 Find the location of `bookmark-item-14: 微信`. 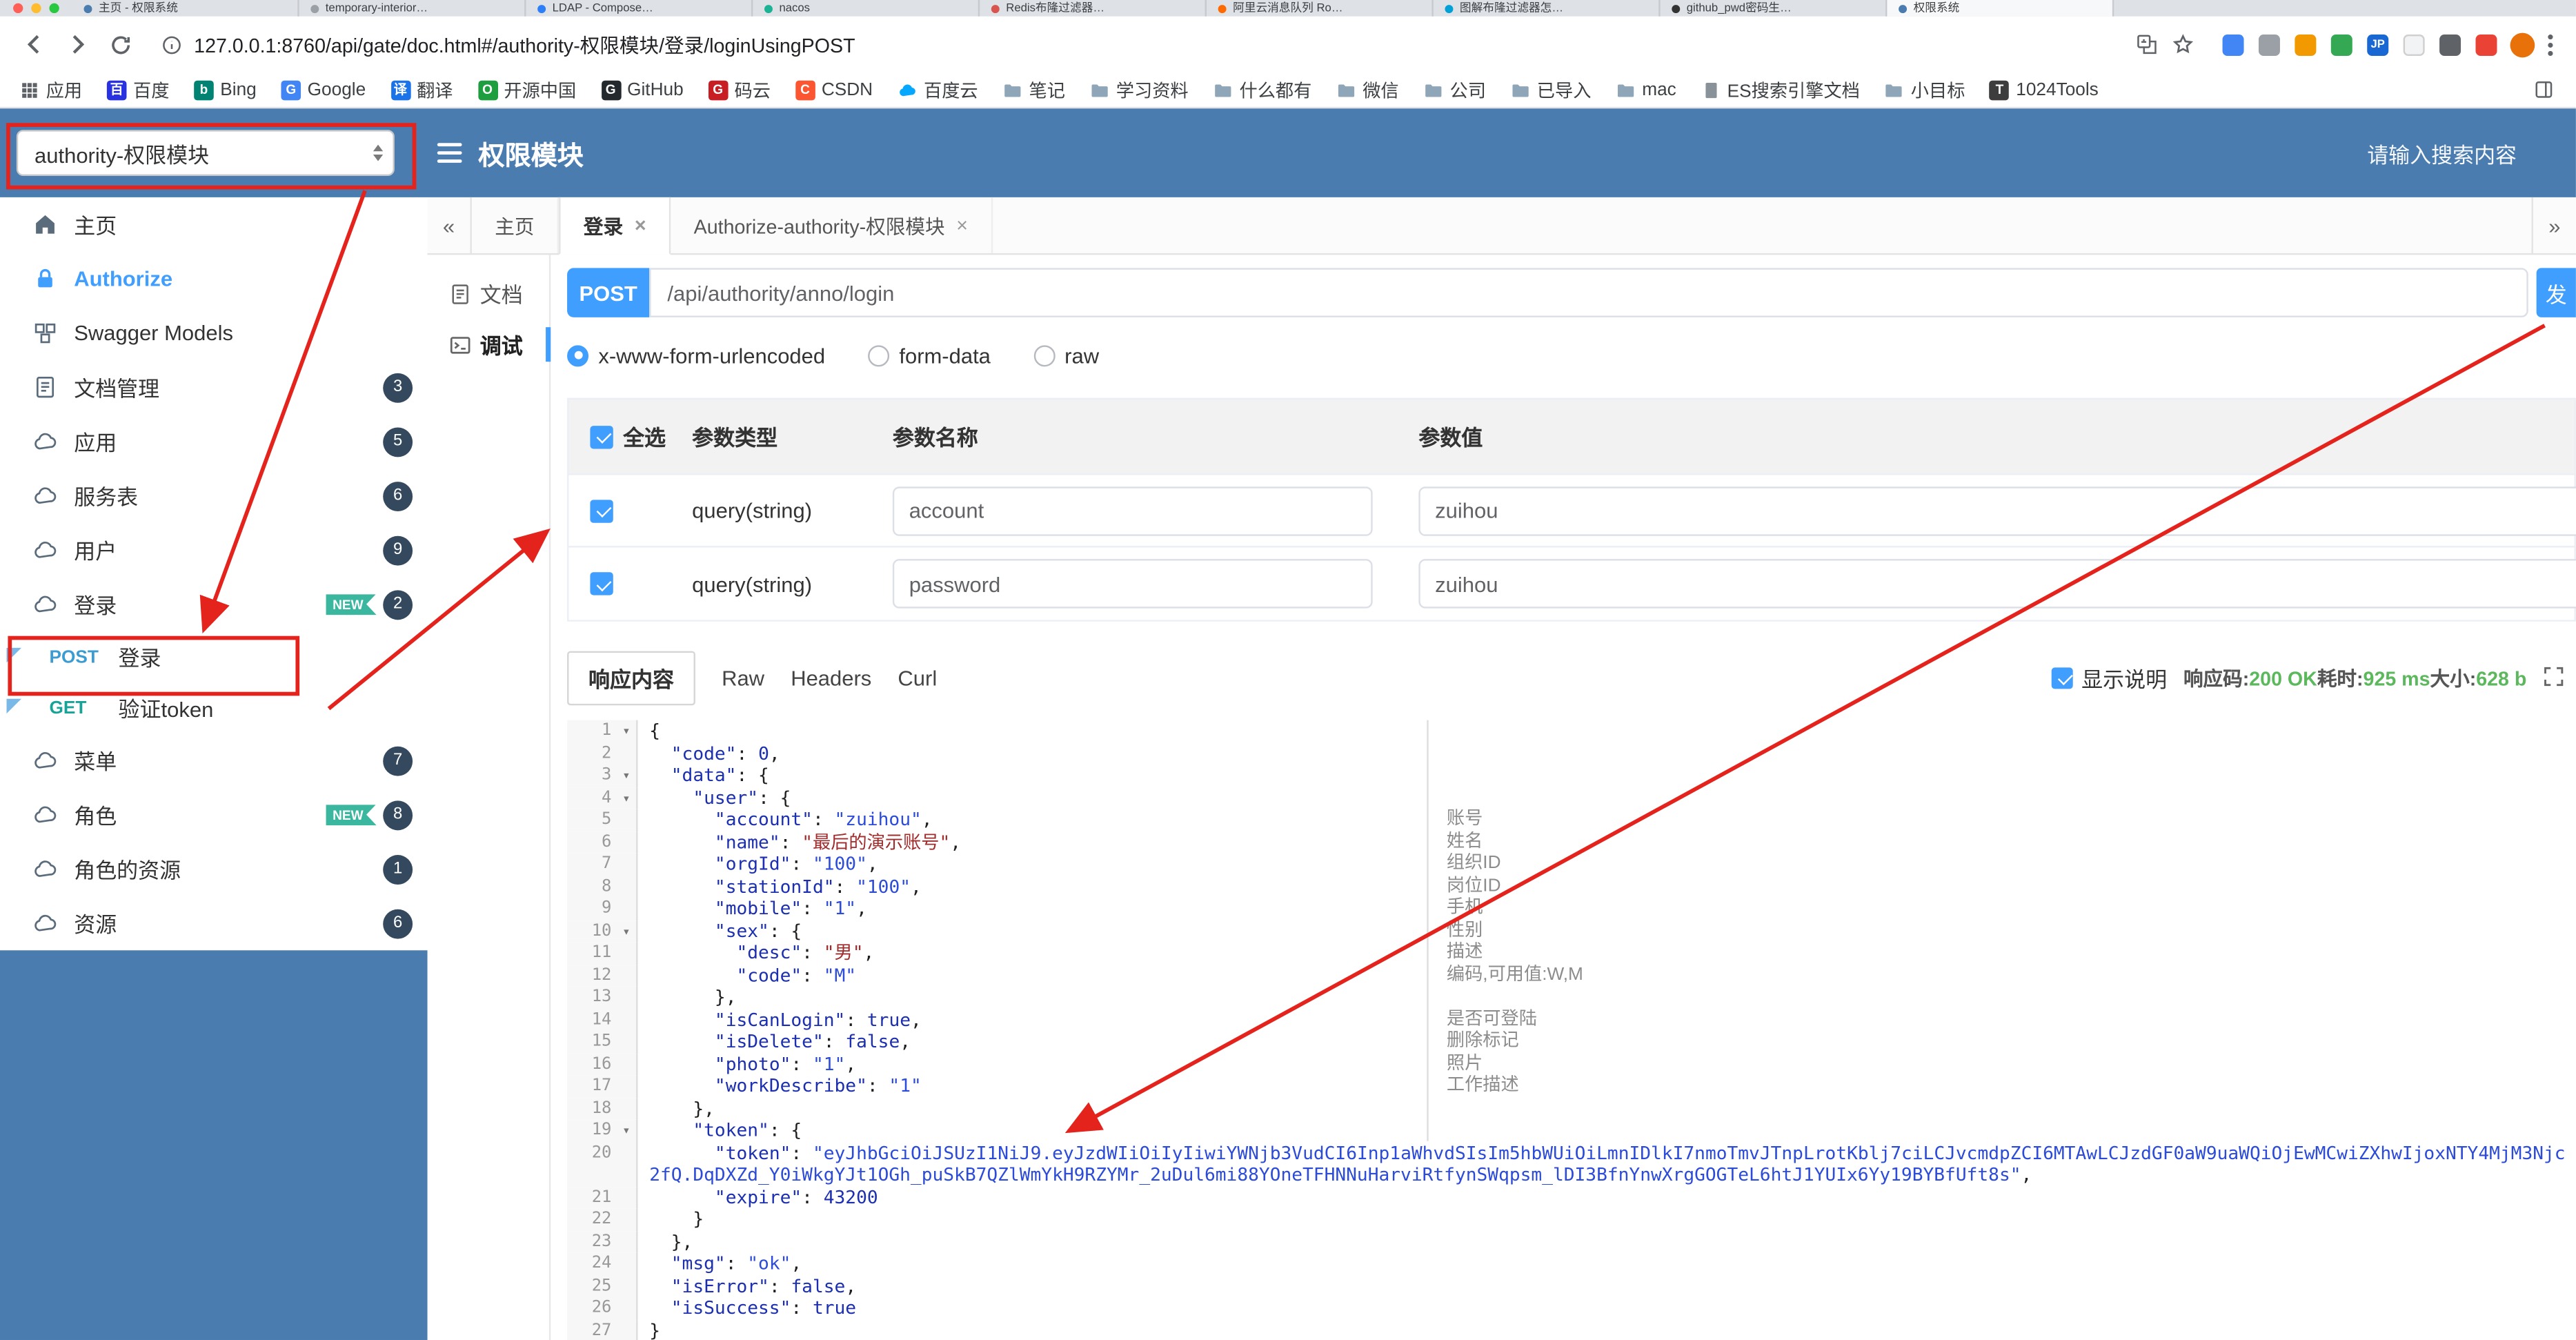

bookmark-item-14: 微信 is located at coordinates (1367, 90).